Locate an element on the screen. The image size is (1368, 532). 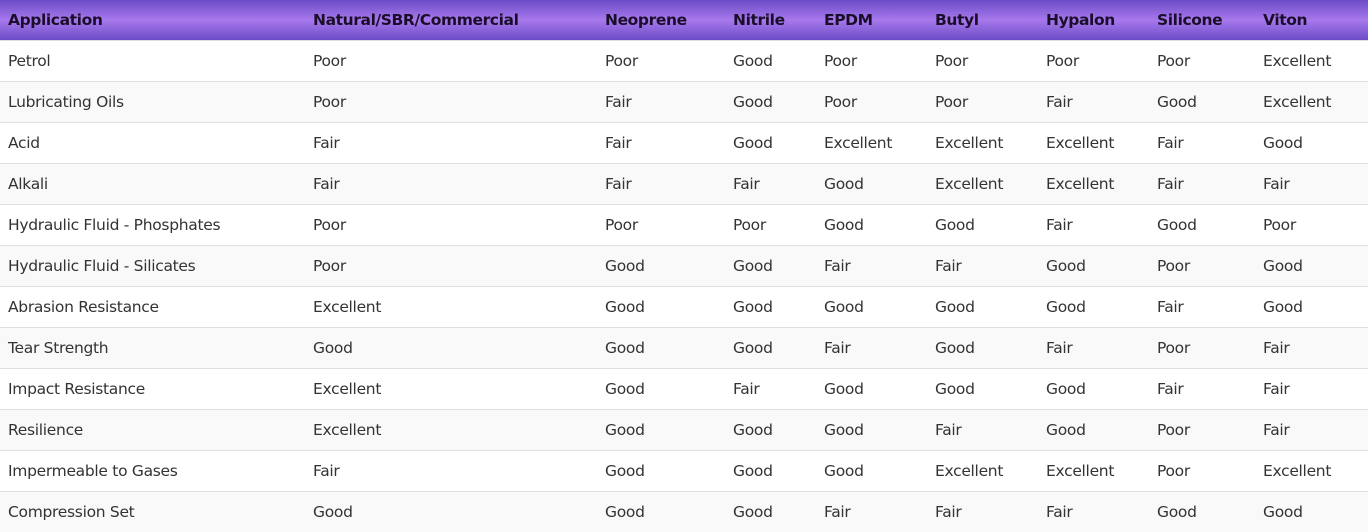
application-cell: Abrasion Resistance is located at coordinates (83, 306).